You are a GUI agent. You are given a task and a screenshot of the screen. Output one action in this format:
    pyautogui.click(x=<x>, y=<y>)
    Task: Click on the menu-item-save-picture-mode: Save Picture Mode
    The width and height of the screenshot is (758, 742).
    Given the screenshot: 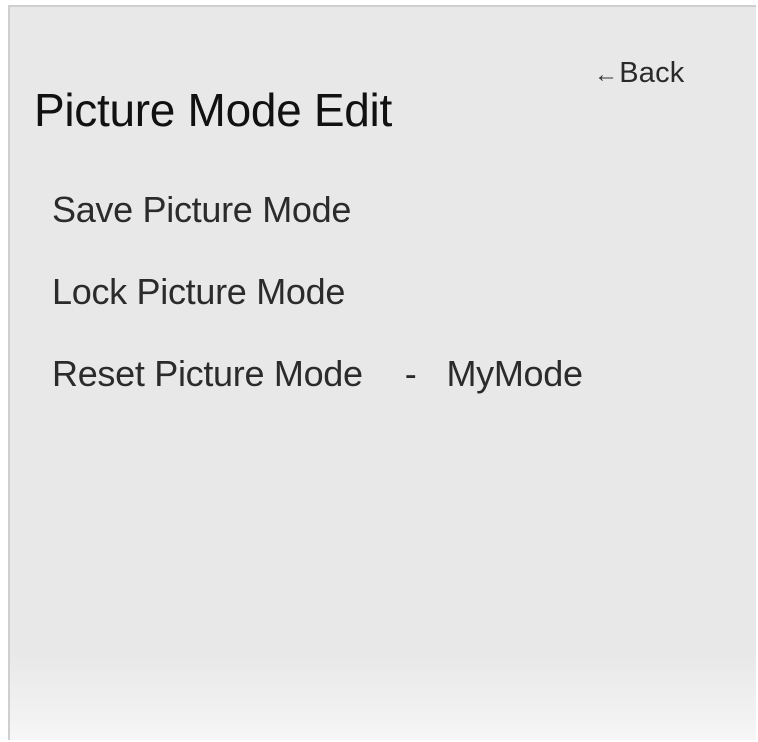 What is the action you would take?
    pyautogui.click(x=317, y=230)
    